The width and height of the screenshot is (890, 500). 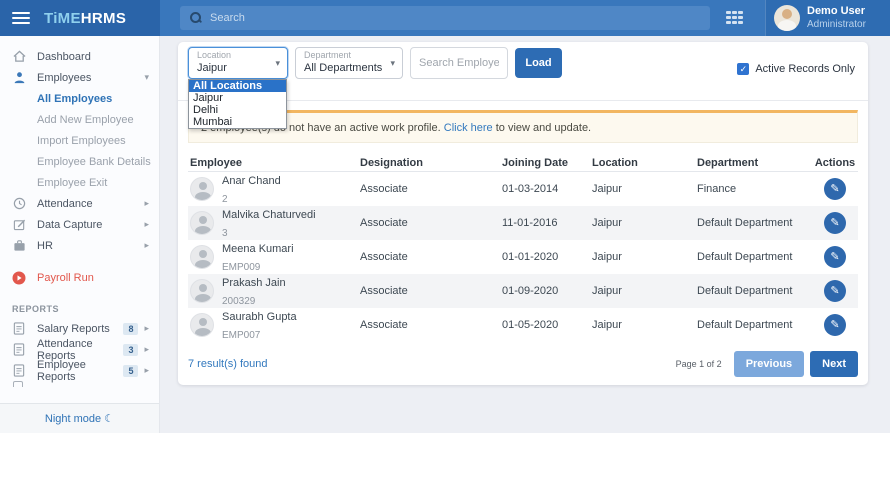 I want to click on sidebar-item-all-employees: All Employees, so click(x=79, y=98).